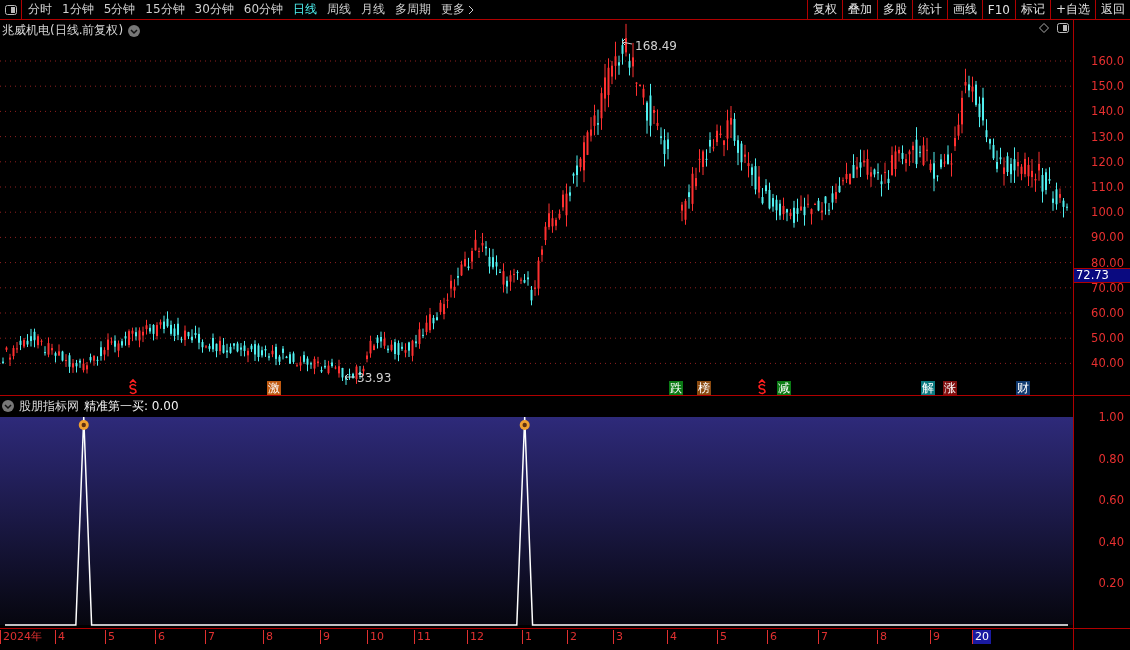  What do you see at coordinates (1107, 262) in the screenshot?
I see `price-axis-label: 80.00` at bounding box center [1107, 262].